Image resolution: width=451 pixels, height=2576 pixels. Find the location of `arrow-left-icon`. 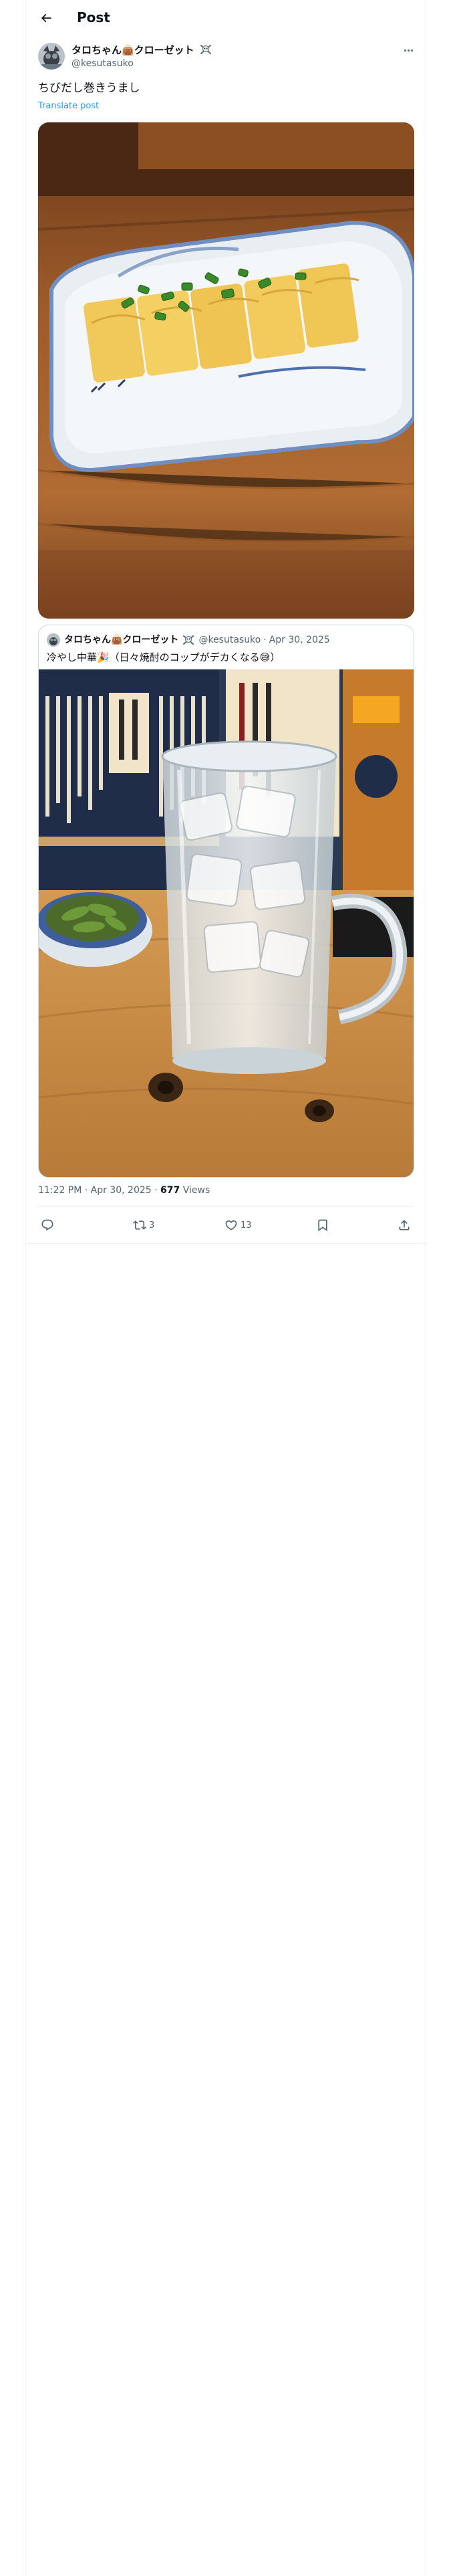

arrow-left-icon is located at coordinates (46, 18).